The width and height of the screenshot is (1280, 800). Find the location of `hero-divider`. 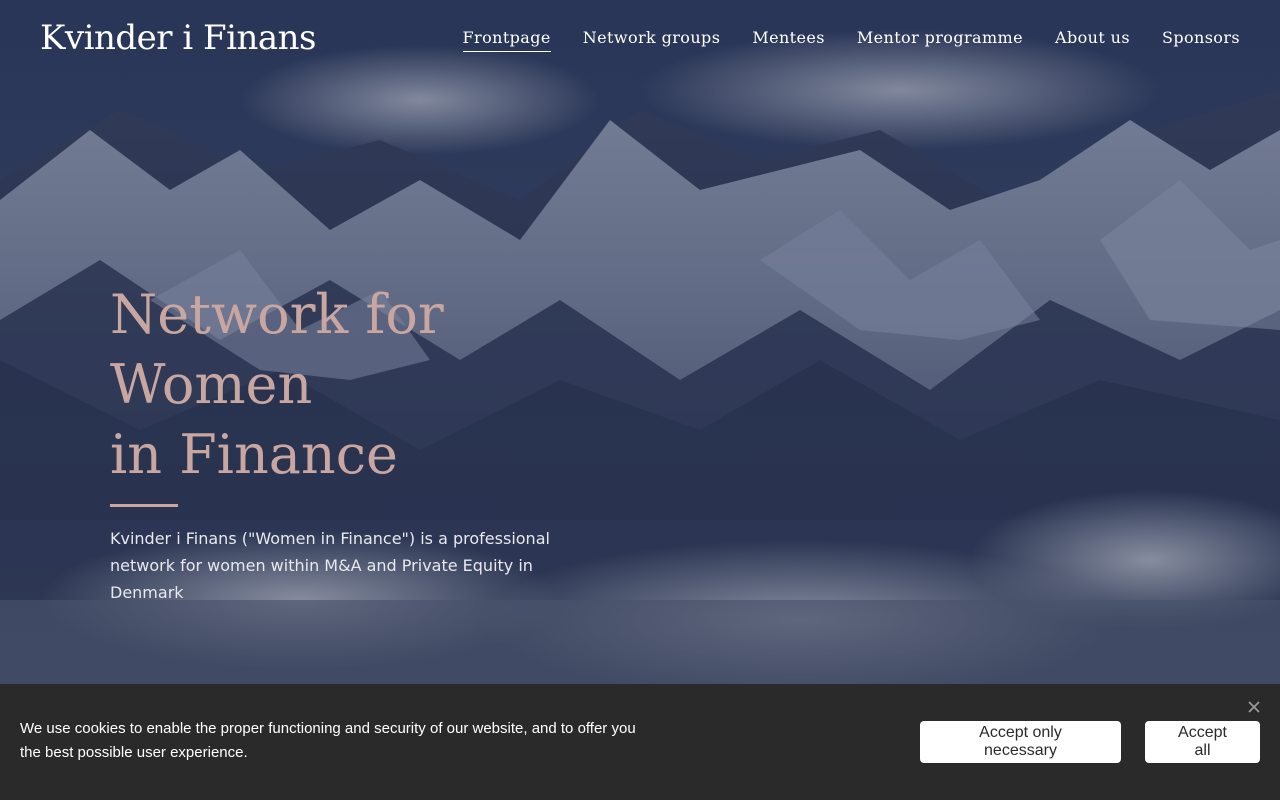

hero-divider is located at coordinates (144, 505).